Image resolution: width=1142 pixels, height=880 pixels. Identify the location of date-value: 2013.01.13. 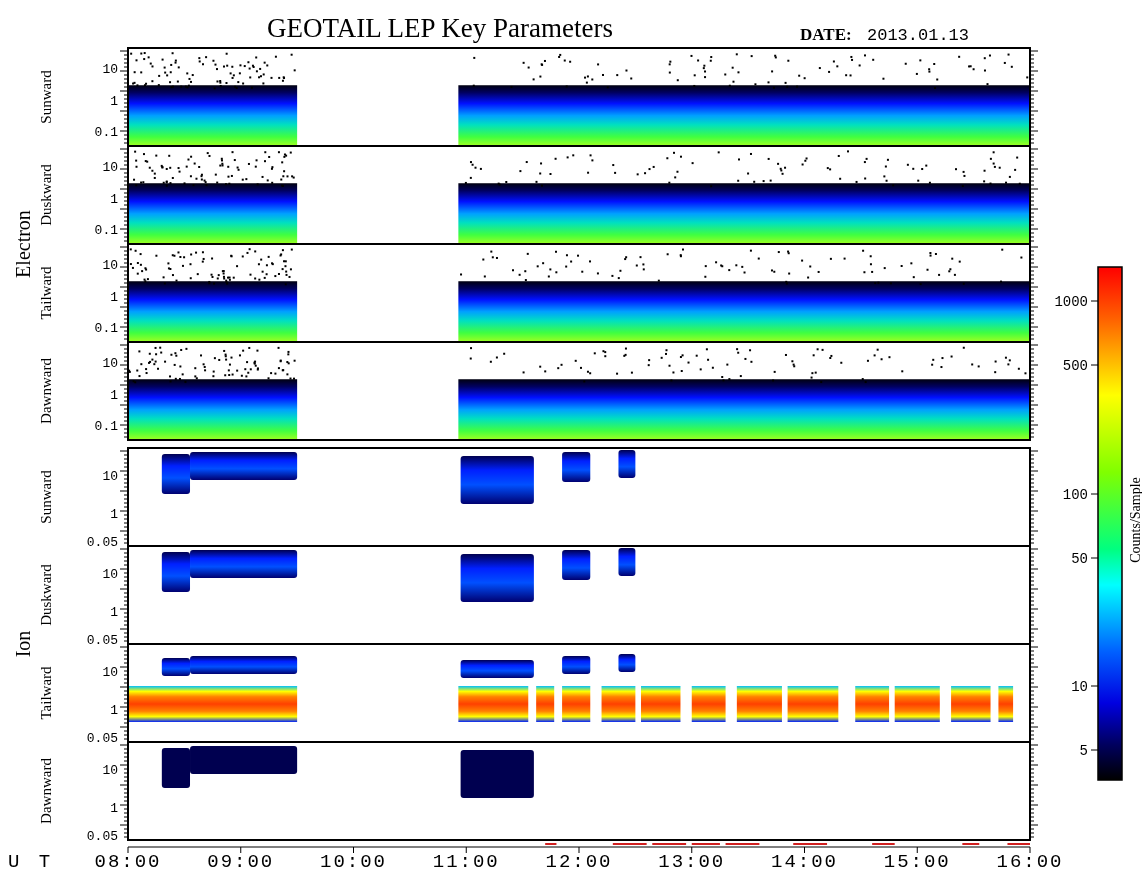
(918, 35).